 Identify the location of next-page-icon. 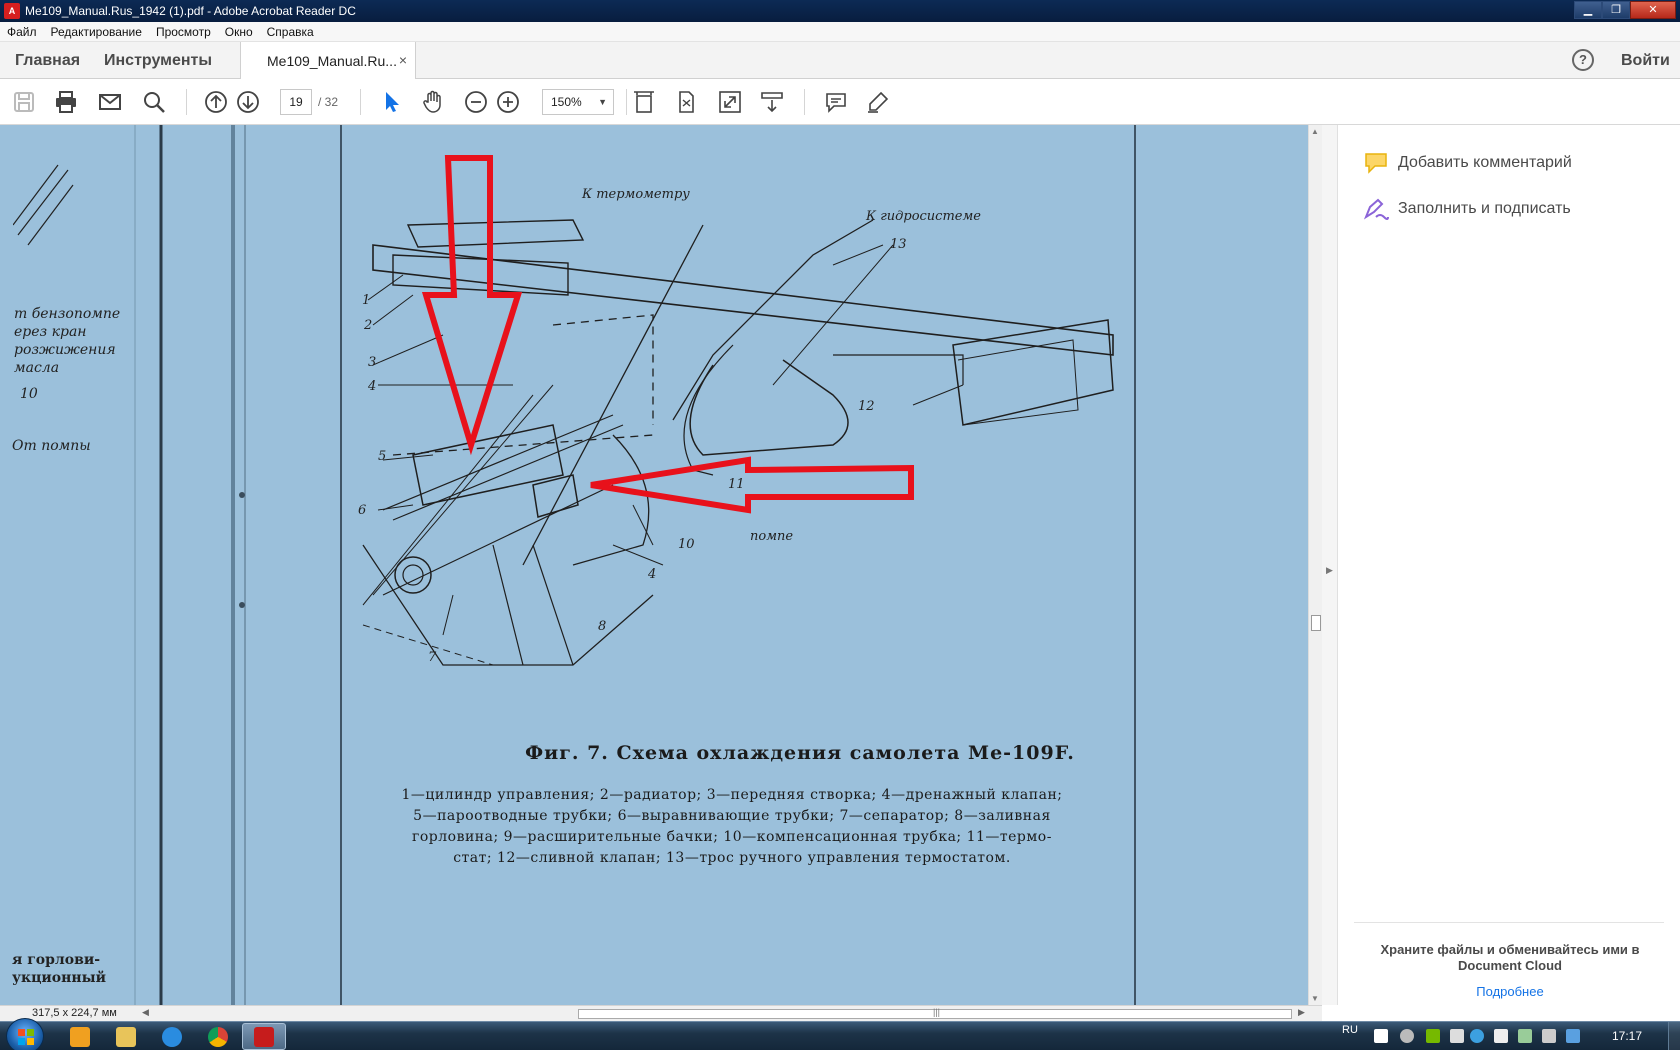
(248, 102).